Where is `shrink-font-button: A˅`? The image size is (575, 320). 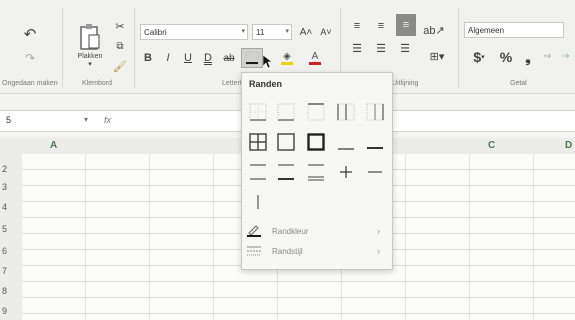 shrink-font-button: A˅ is located at coordinates (326, 32).